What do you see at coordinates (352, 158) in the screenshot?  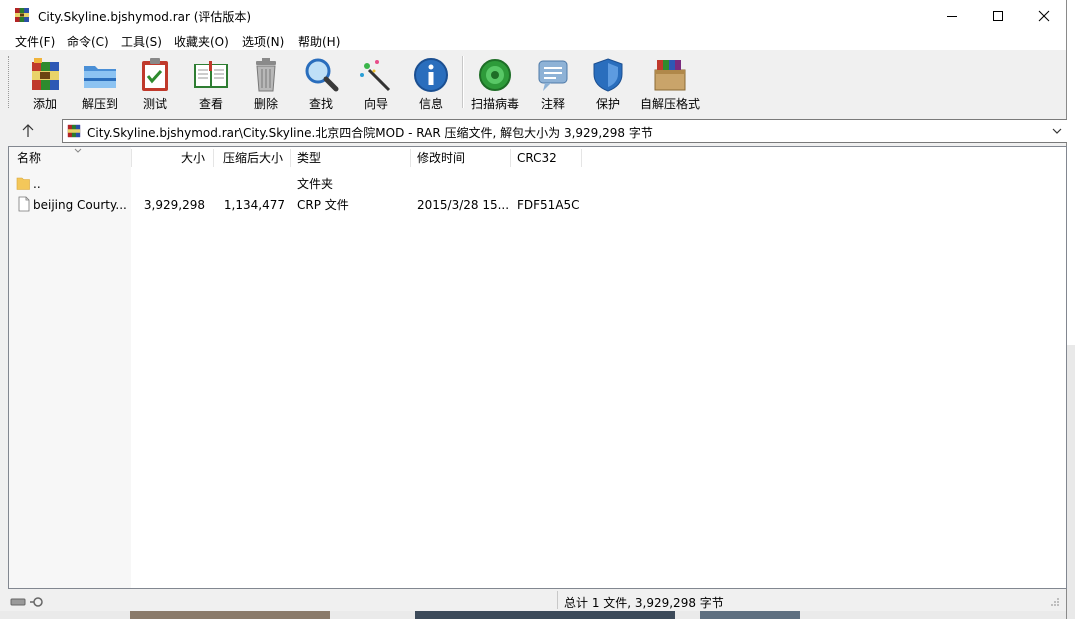 I see `column-header-type: 类型` at bounding box center [352, 158].